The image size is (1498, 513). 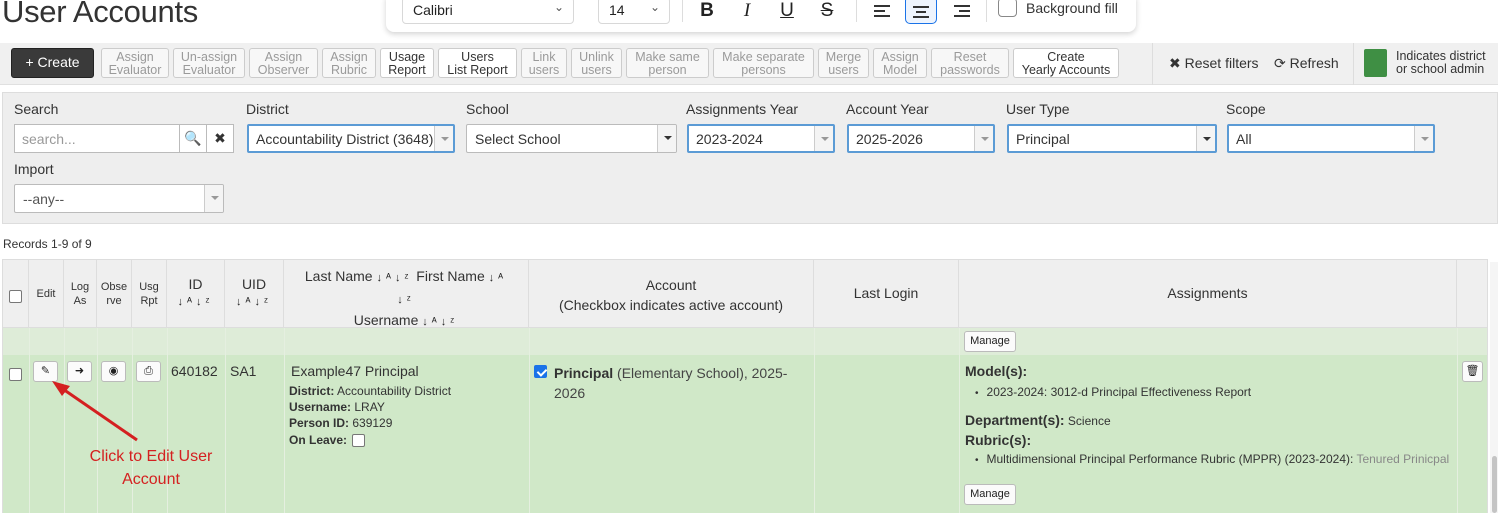 I want to click on scrollbar-thumb, so click(x=1494, y=484).